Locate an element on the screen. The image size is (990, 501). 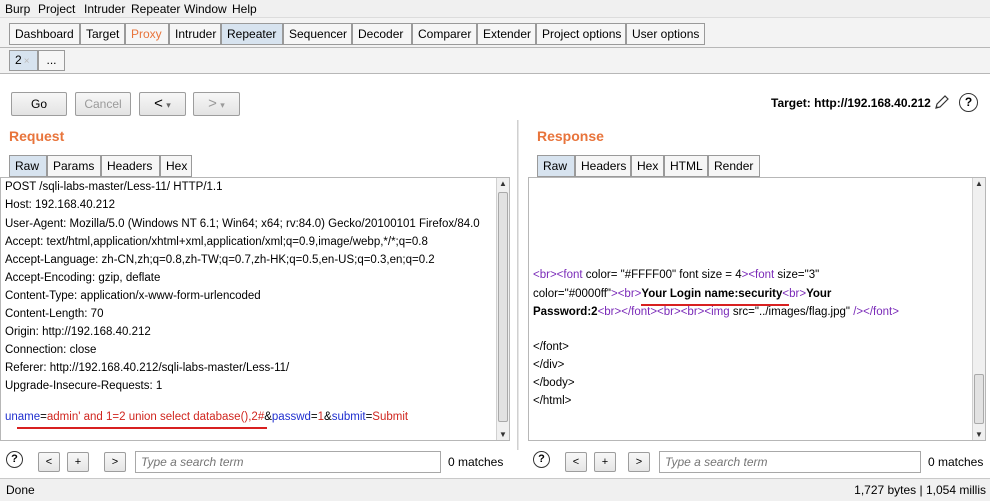
menu-project: Project is located at coordinates (56, 9).